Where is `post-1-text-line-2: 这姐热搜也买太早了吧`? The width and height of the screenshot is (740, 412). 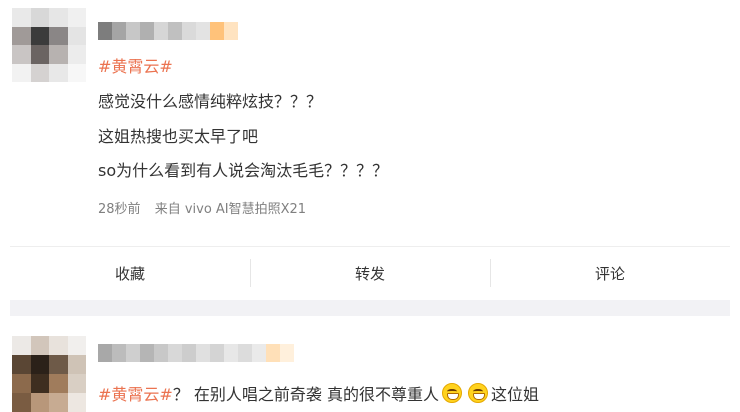
post-1-text-line-2: 这姐热搜也买太早了吧 is located at coordinates (178, 136).